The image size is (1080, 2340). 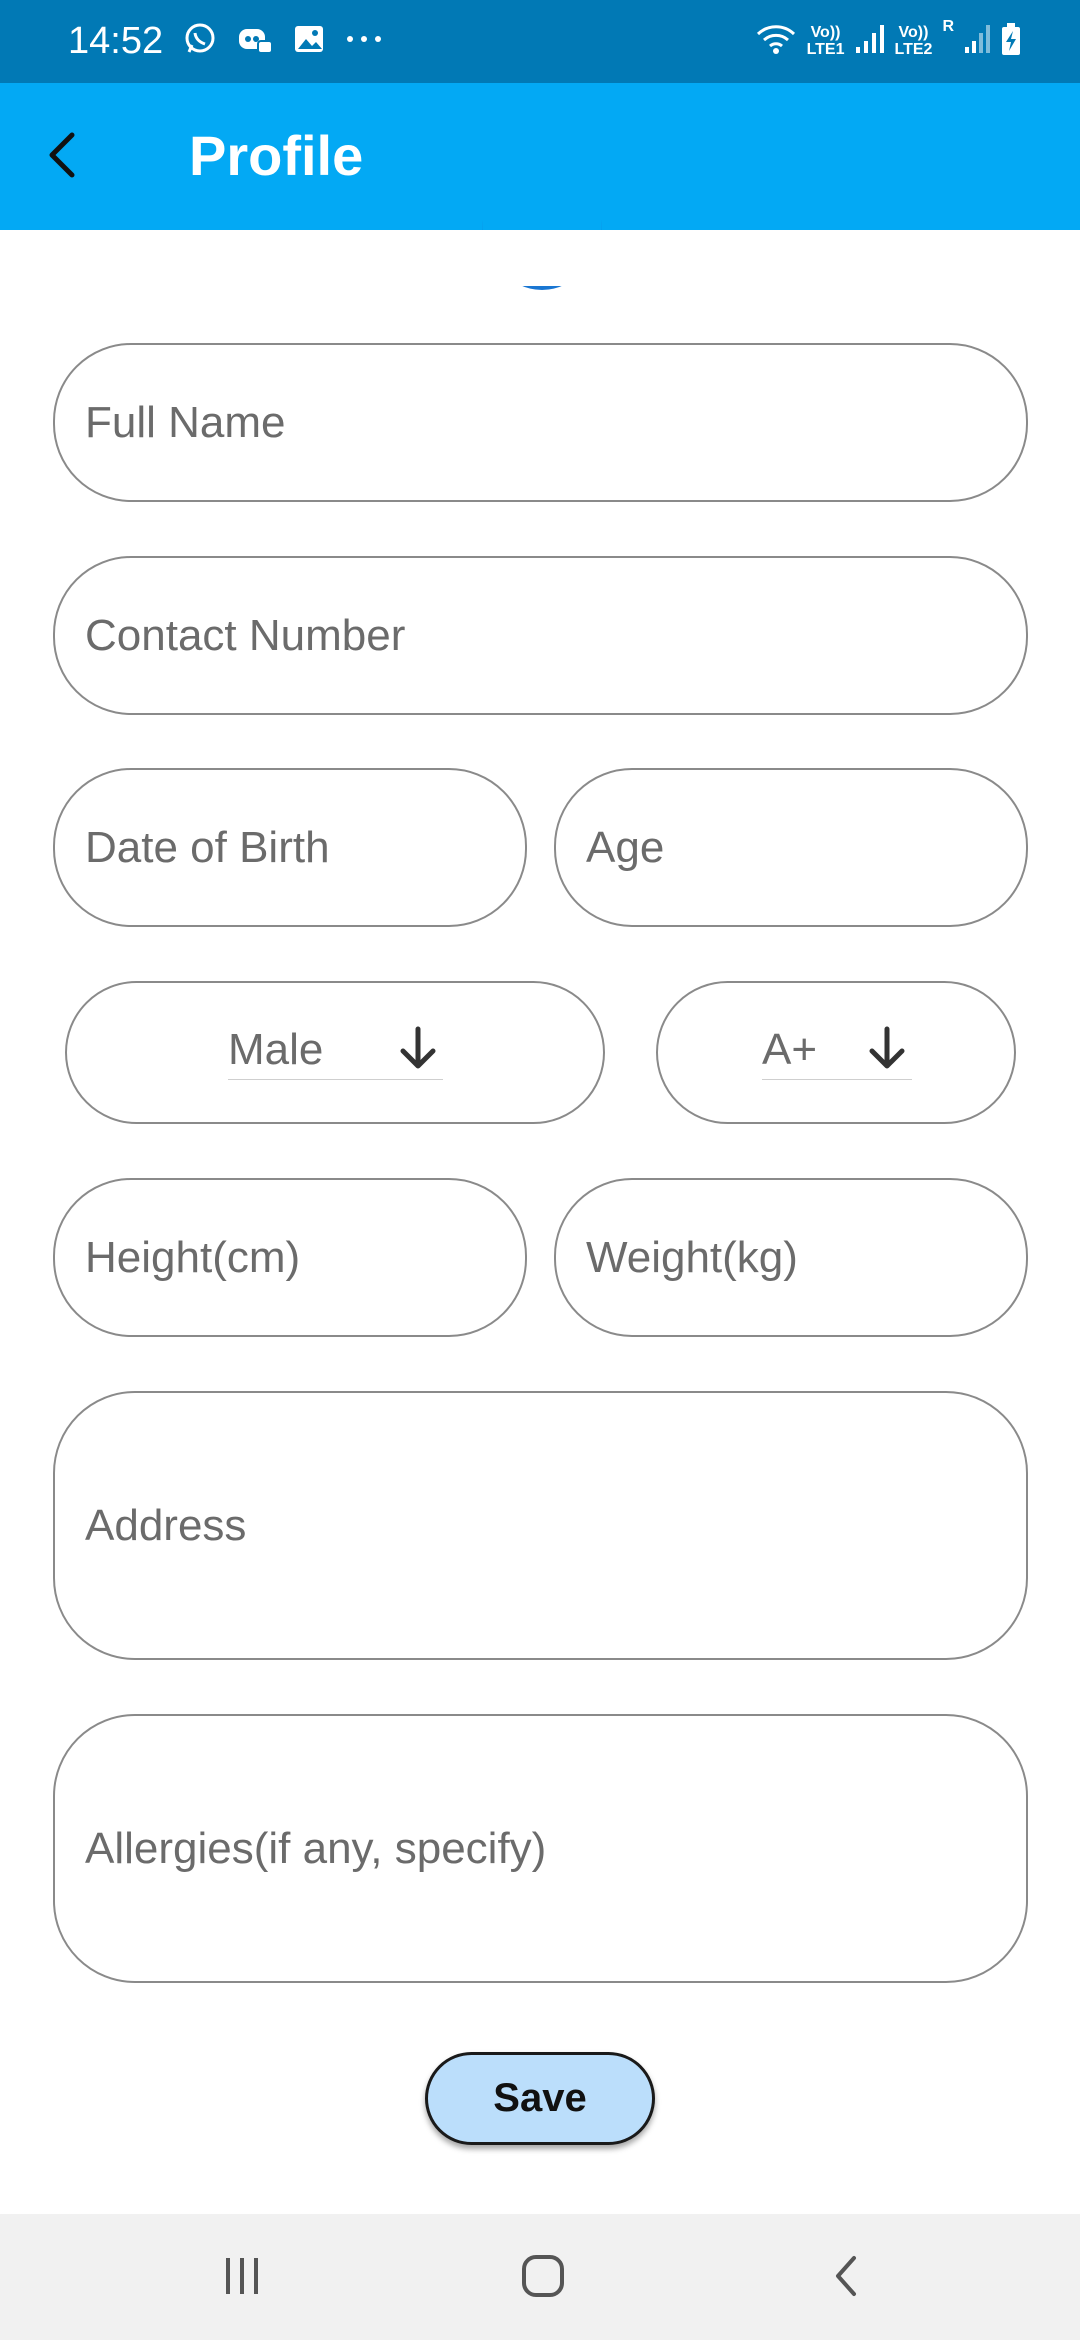 I want to click on blood-group-value: A+, so click(x=790, y=1049).